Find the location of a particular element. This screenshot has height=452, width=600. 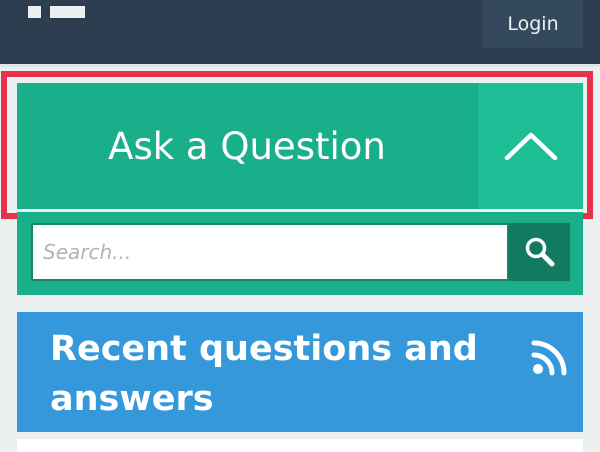

question-list is located at coordinates (300, 445).